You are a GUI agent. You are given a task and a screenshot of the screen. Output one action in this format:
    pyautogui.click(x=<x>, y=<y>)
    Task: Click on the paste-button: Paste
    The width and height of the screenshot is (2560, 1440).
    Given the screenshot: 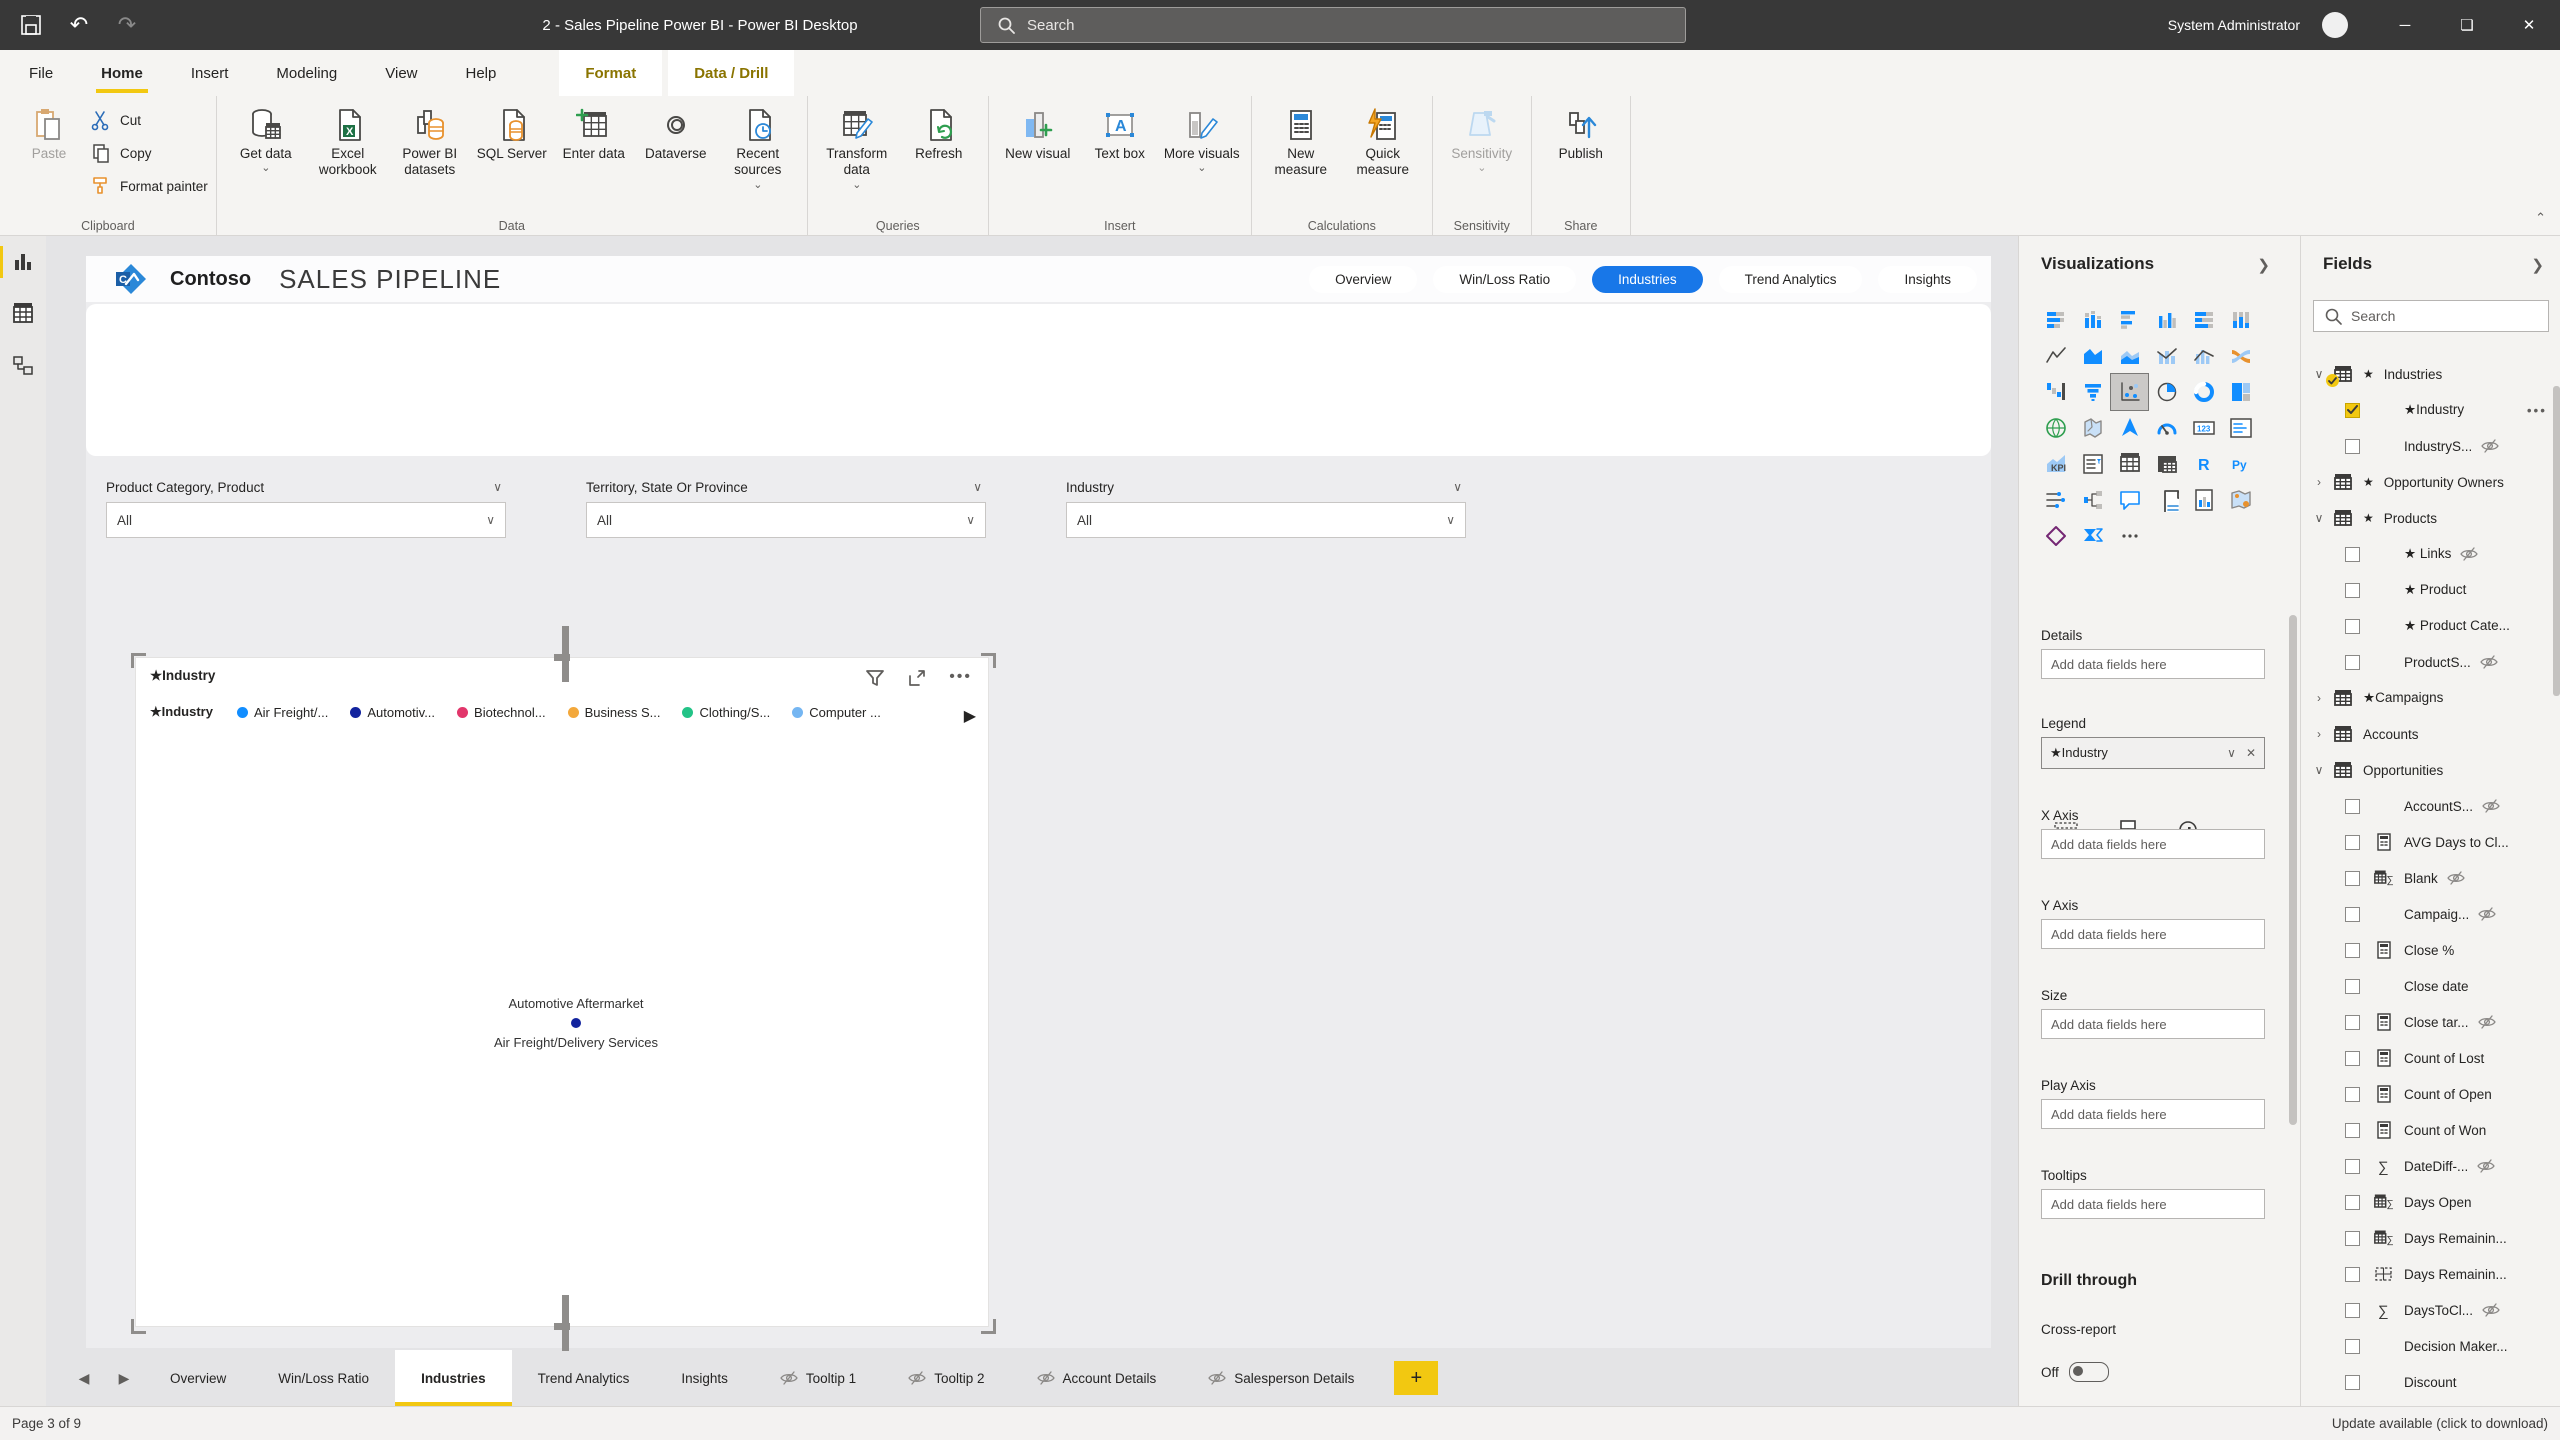 What is the action you would take?
    pyautogui.click(x=49, y=131)
    